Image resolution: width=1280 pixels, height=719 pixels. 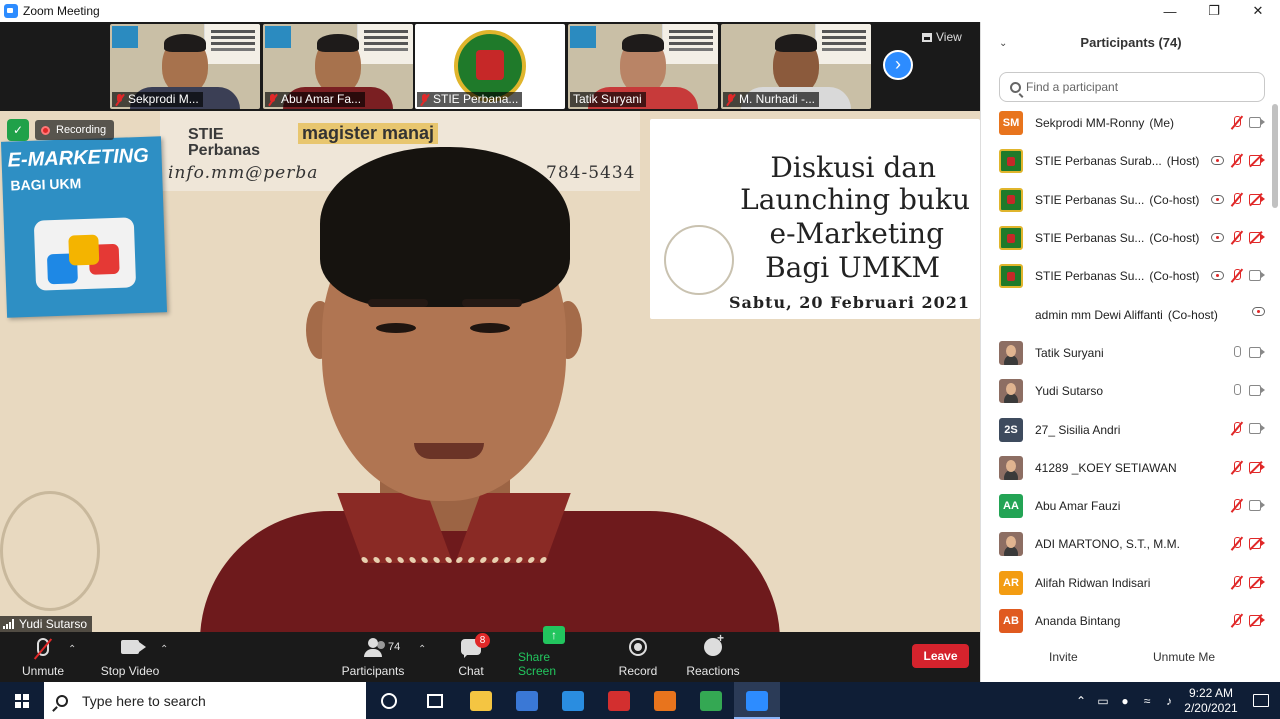 I want to click on participant-row: 2S 27_ Sisilia Andri, so click(x=1126, y=429).